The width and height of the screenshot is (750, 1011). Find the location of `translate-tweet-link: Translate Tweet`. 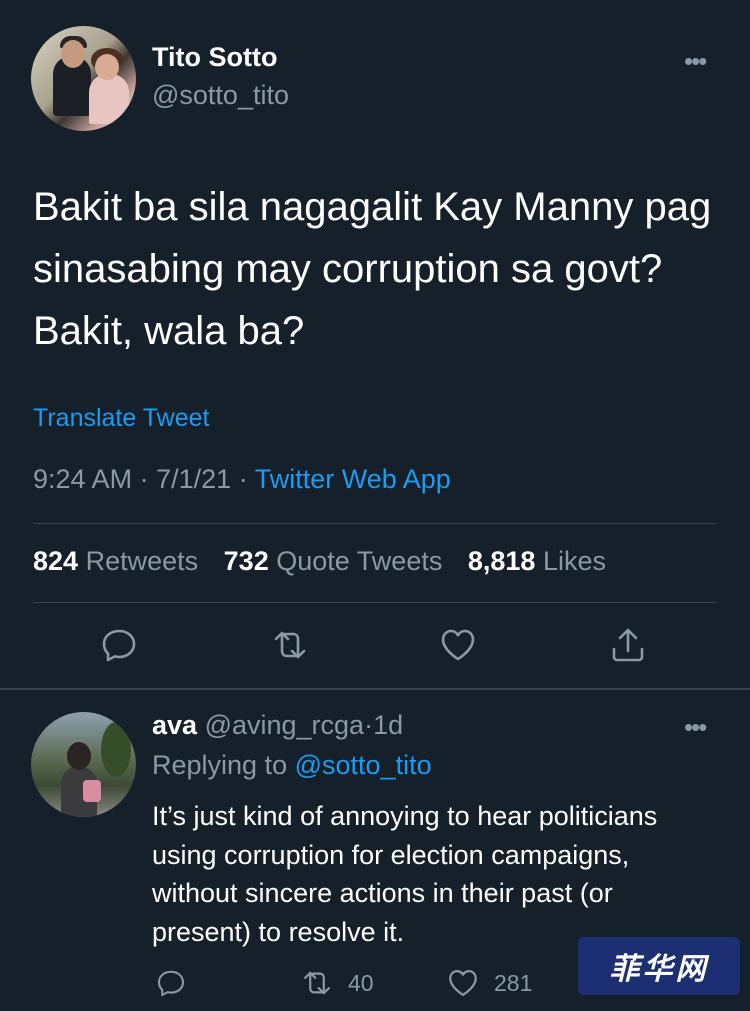

translate-tweet-link: Translate Tweet is located at coordinates (121, 418).